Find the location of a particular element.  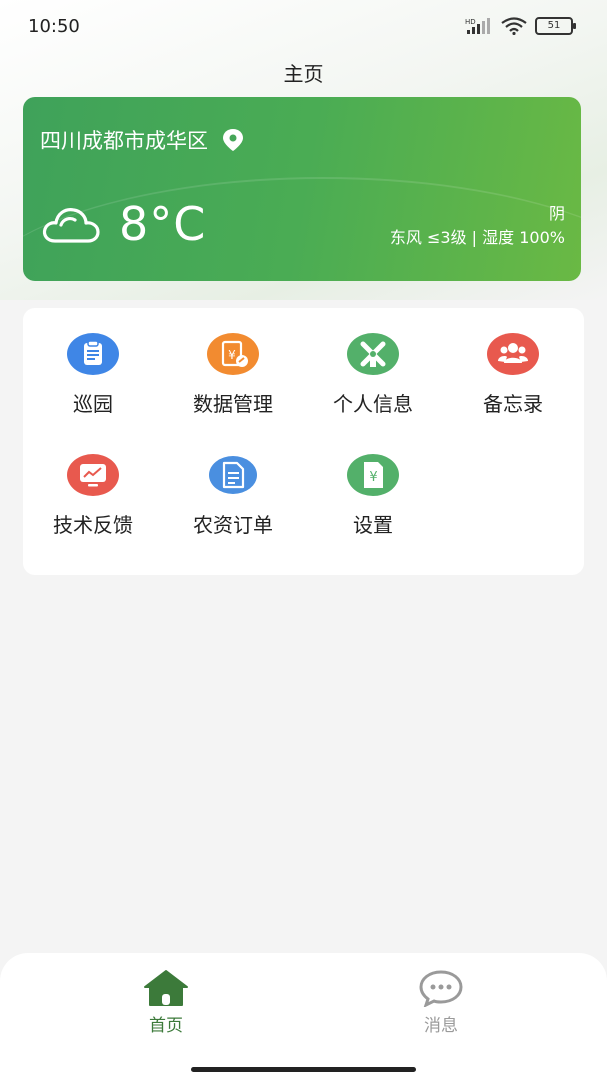

menu-item-settings: ¥ 设置 is located at coordinates (373, 495).